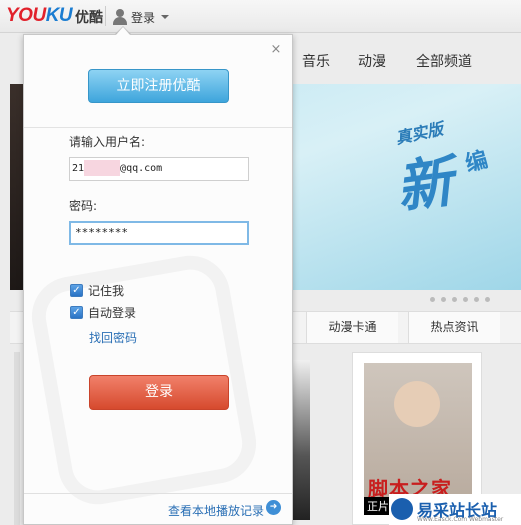  Describe the element at coordinates (159, 392) in the screenshot. I see `login-button: 登录` at that location.